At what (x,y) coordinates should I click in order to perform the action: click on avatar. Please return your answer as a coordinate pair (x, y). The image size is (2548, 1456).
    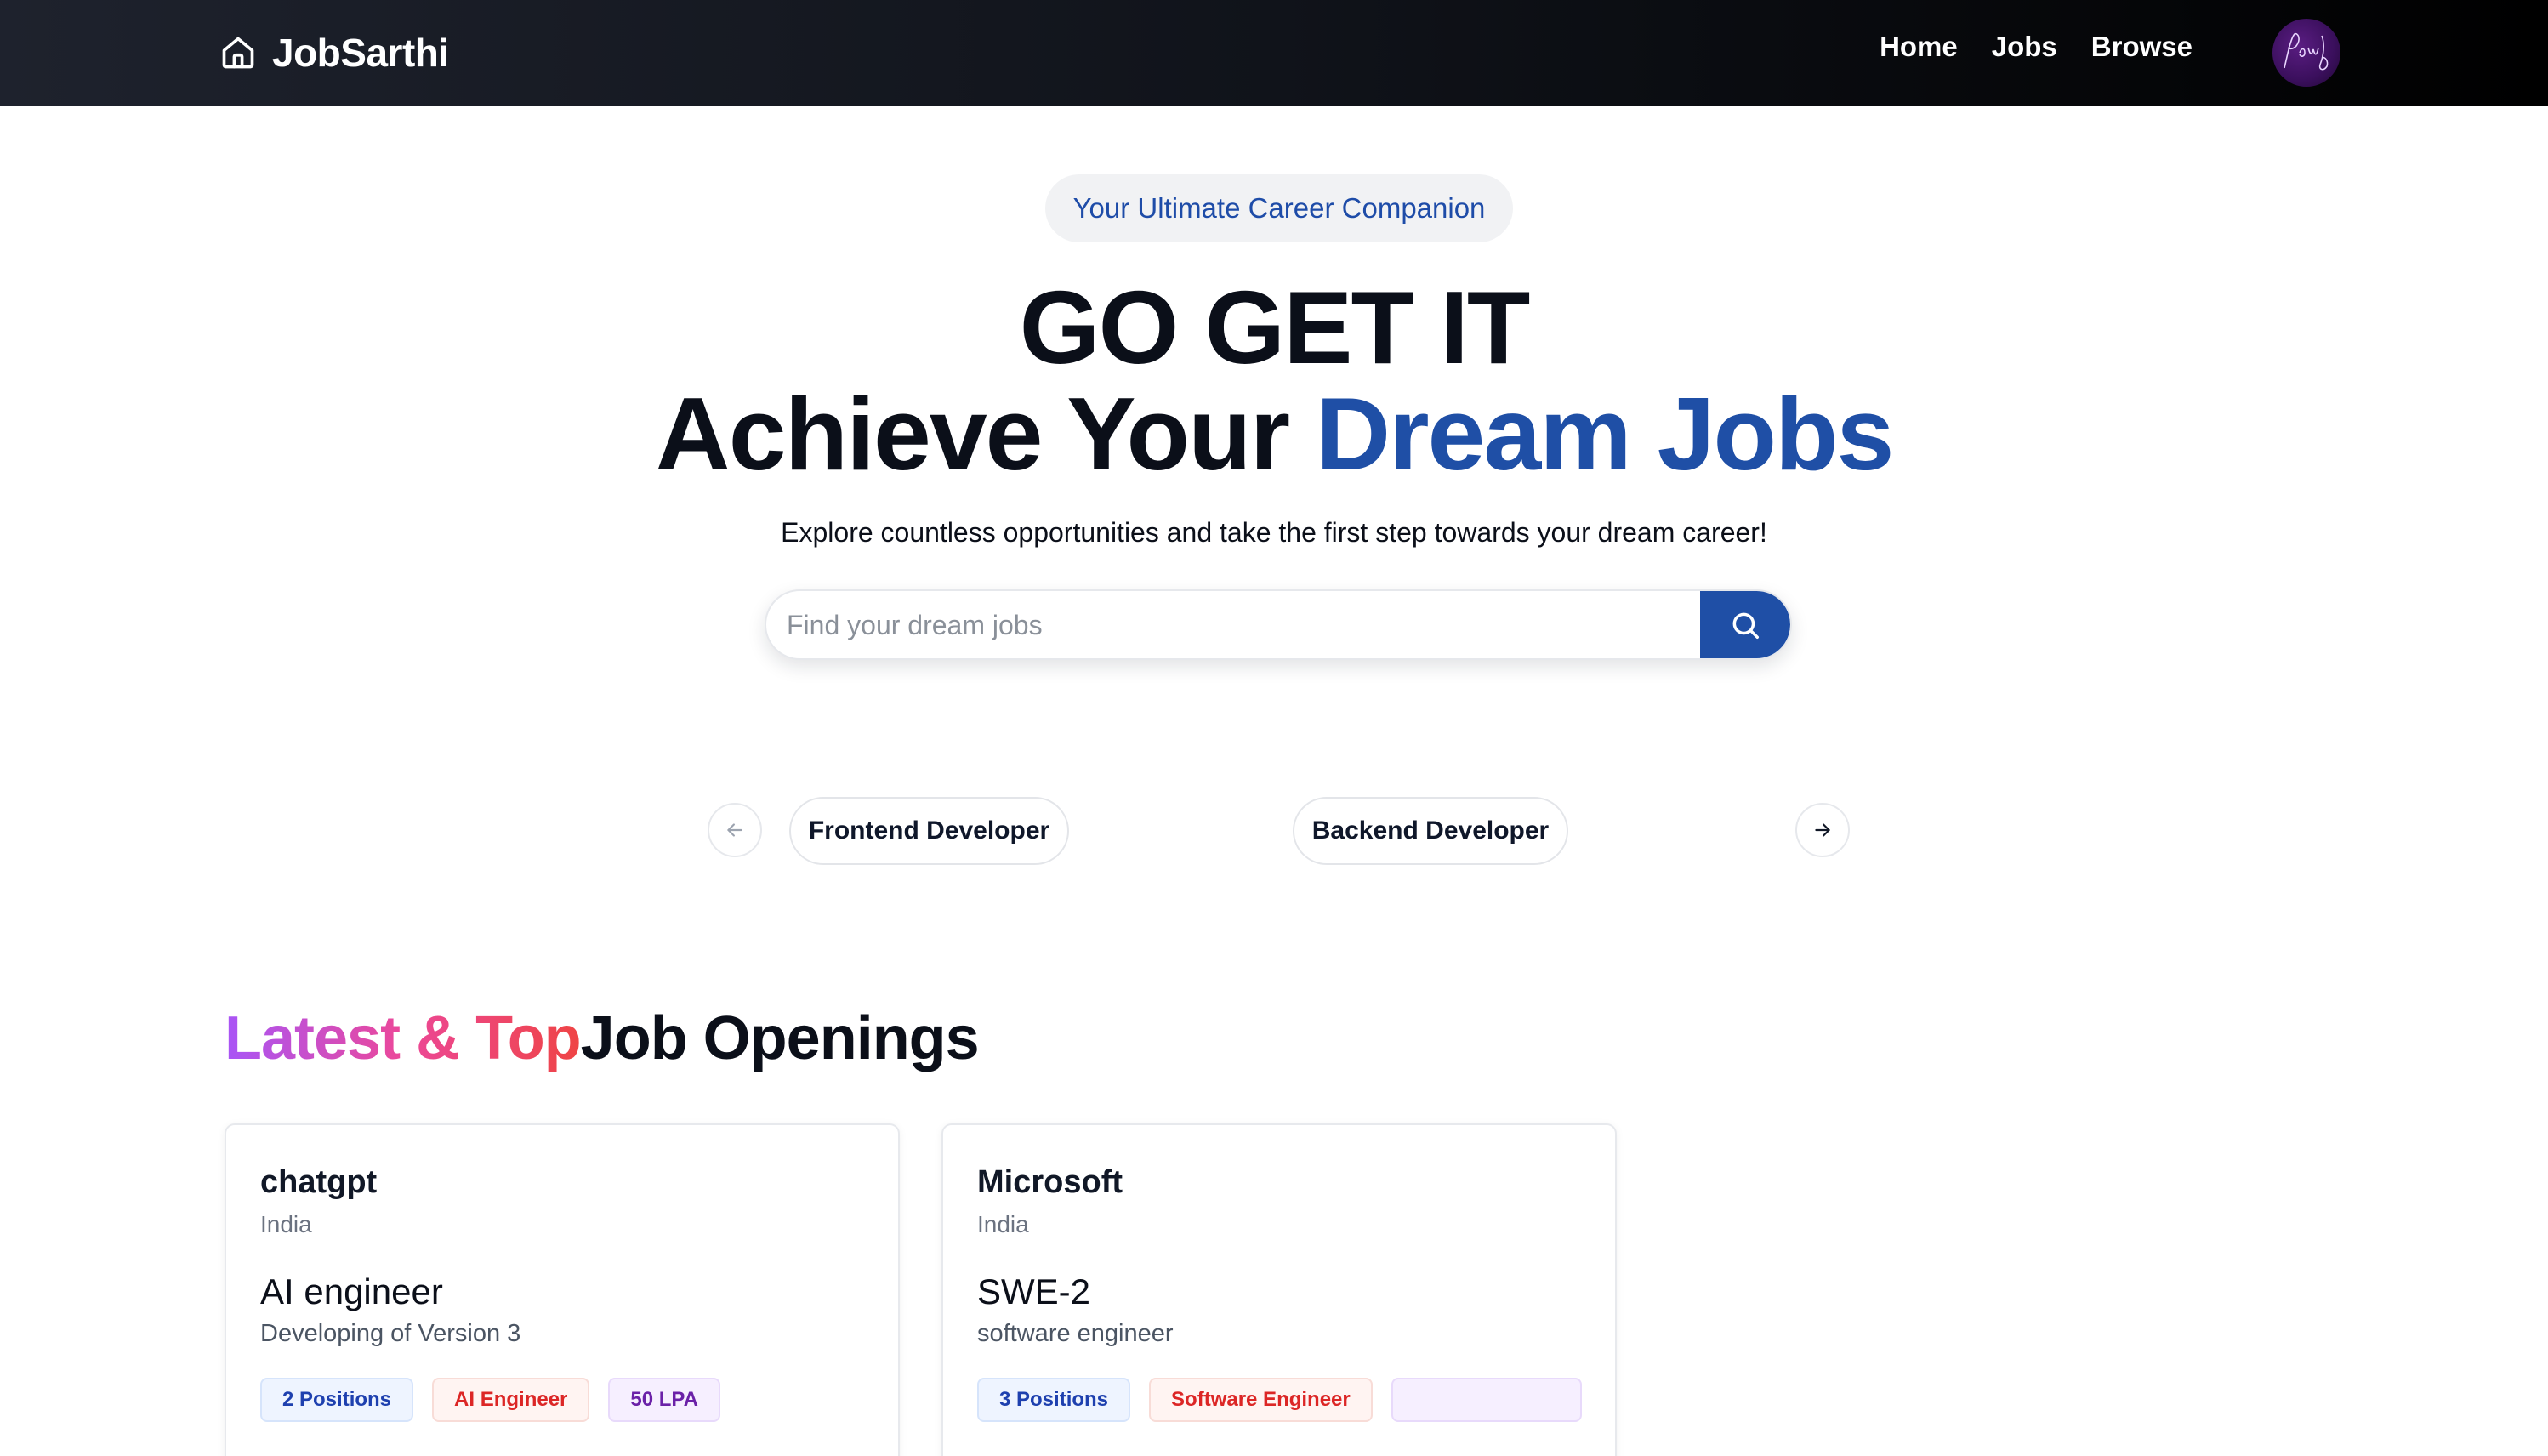
    Looking at the image, I should click on (2306, 53).